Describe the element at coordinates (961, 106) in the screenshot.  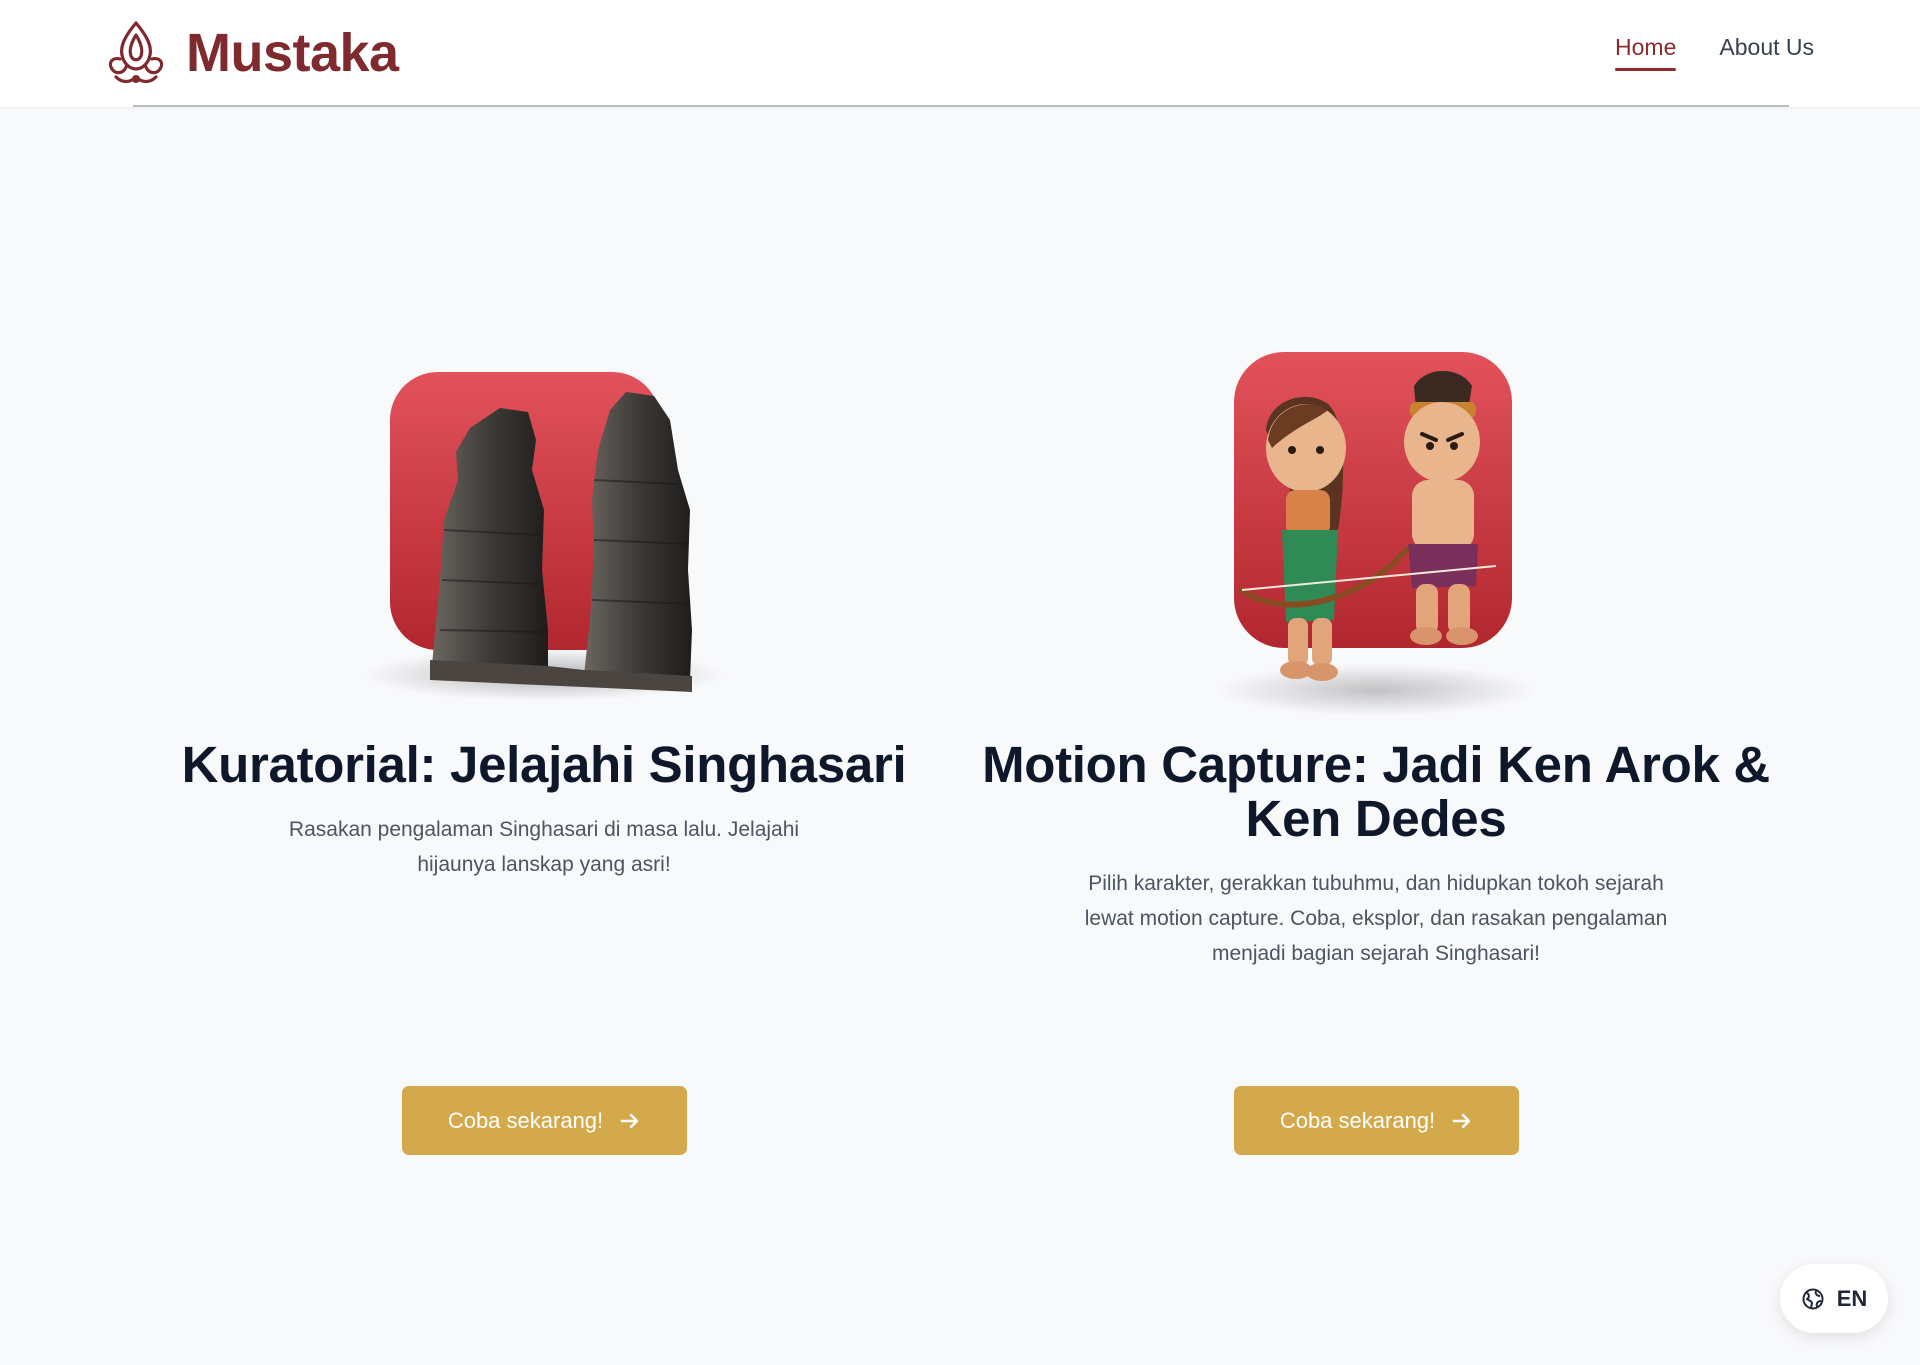
I see `header-divider` at that location.